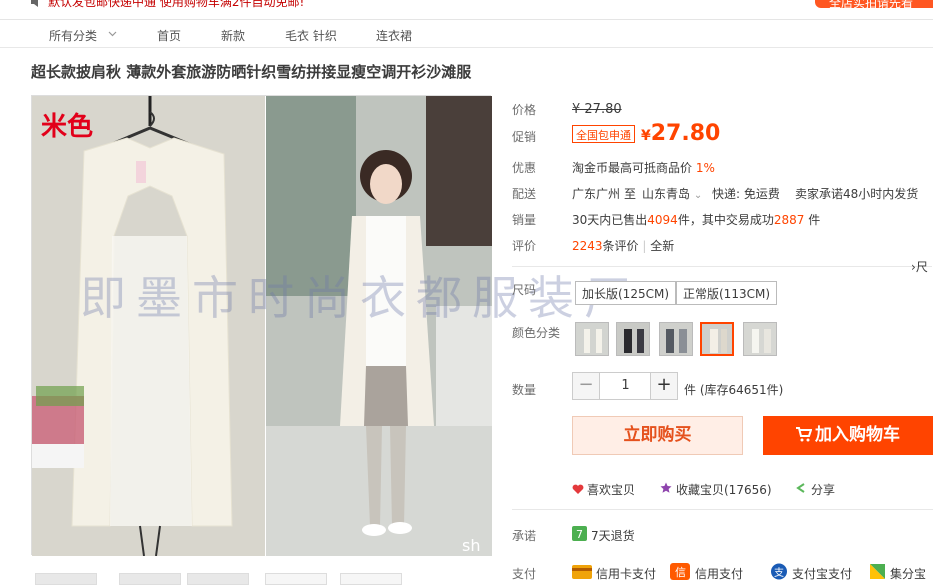  I want to click on size-label: 尺码, so click(524, 290).